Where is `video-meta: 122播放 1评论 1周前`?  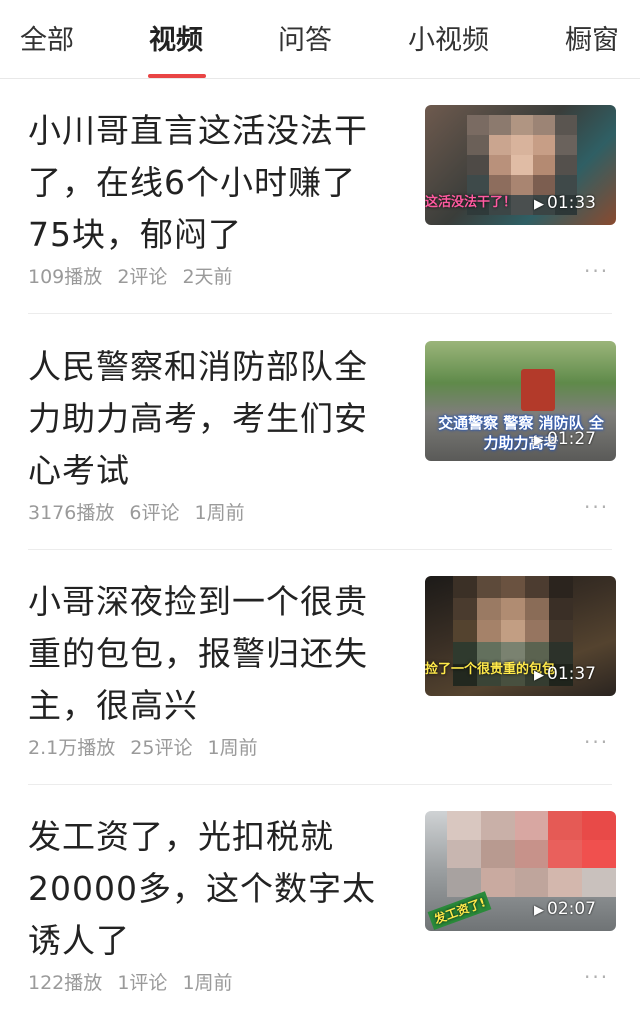
video-meta: 122播放 1评论 1周前 is located at coordinates (135, 981).